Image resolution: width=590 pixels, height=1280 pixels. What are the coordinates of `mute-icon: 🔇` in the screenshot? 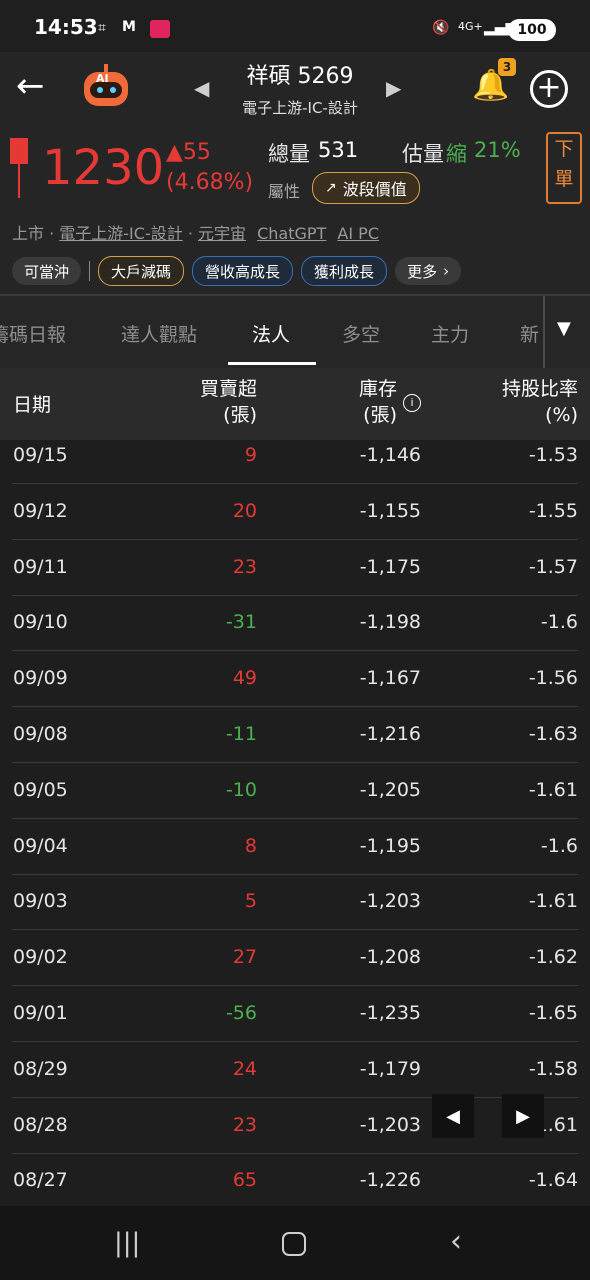 It's located at (441, 28).